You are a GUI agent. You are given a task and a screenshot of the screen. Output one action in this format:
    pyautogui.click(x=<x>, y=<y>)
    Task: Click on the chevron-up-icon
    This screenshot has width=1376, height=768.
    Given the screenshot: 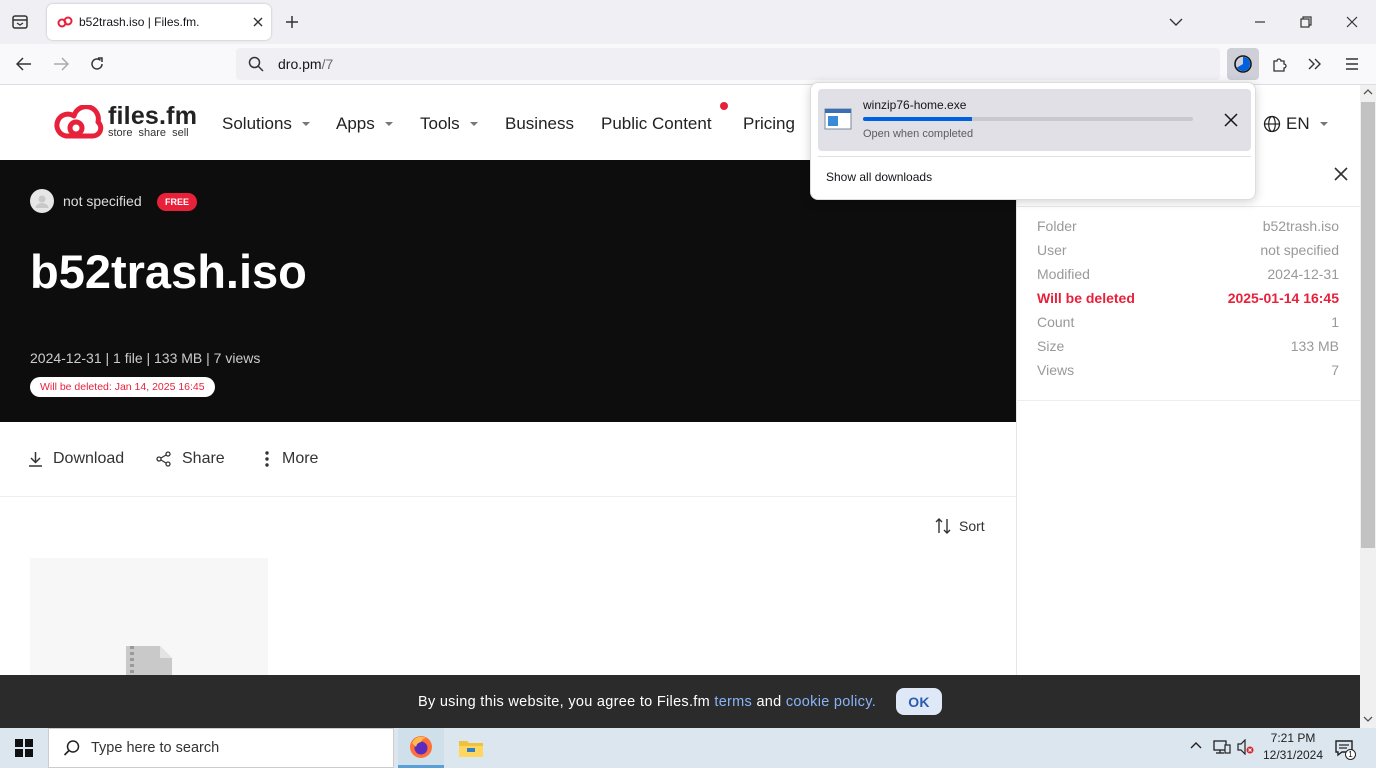 What is the action you would take?
    pyautogui.click(x=1196, y=745)
    